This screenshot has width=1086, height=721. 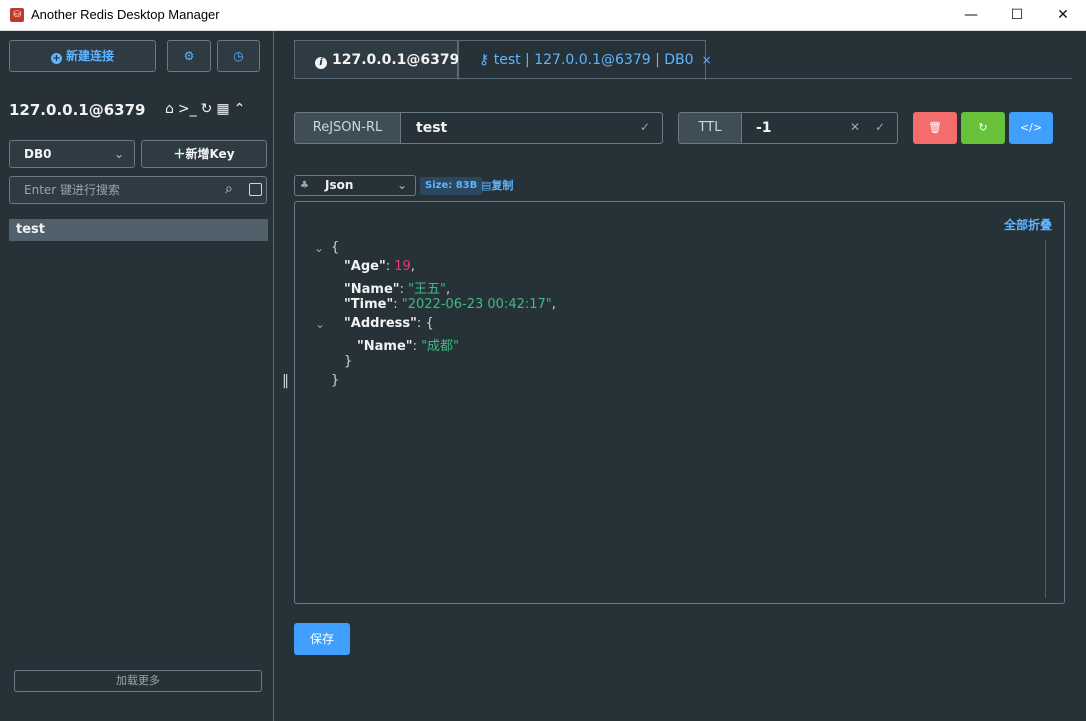 I want to click on tab-connection-info: i 127.0.0.1@6379, so click(x=377, y=59).